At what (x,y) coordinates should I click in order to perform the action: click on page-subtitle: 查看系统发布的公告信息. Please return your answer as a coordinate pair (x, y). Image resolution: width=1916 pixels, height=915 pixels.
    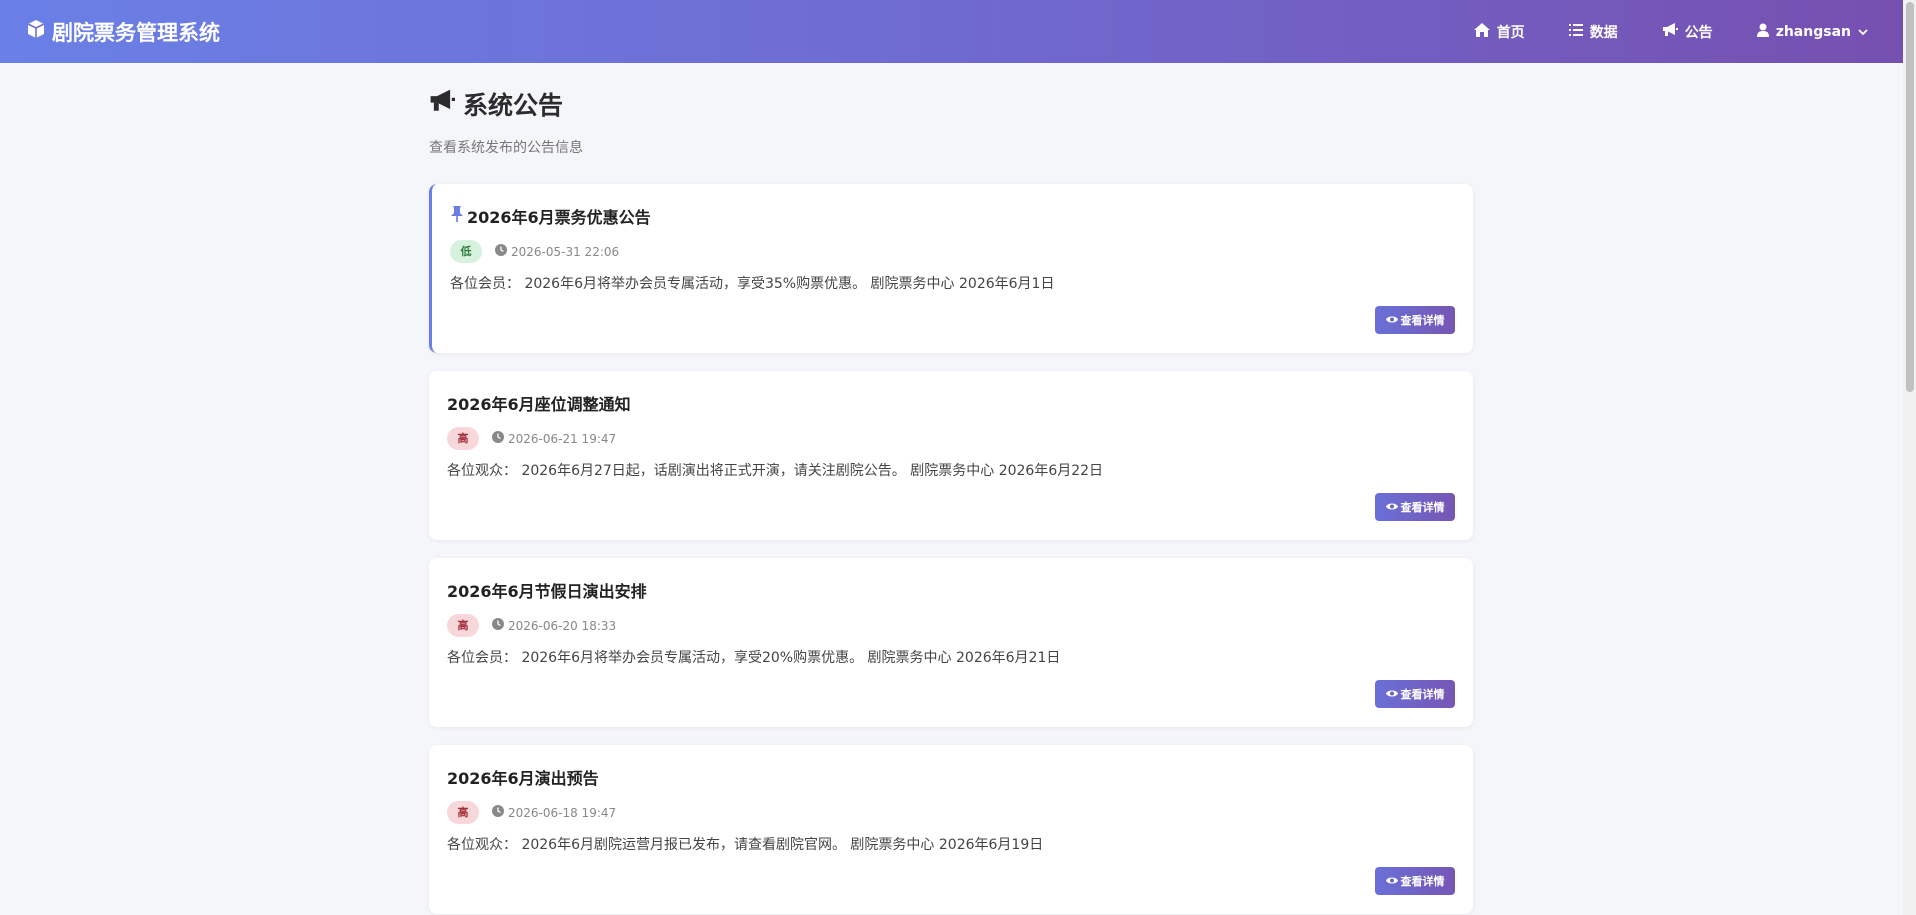
    Looking at the image, I should click on (506, 148).